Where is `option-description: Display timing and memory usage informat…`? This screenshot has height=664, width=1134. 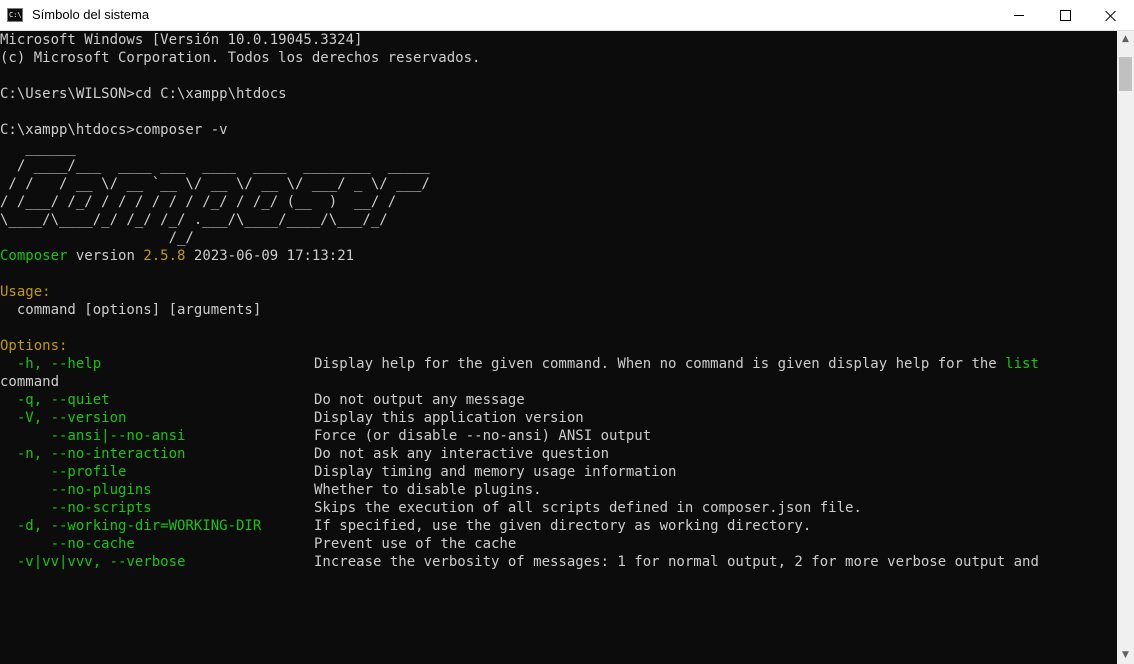
option-description: Display timing and memory usage informat… is located at coordinates (495, 472).